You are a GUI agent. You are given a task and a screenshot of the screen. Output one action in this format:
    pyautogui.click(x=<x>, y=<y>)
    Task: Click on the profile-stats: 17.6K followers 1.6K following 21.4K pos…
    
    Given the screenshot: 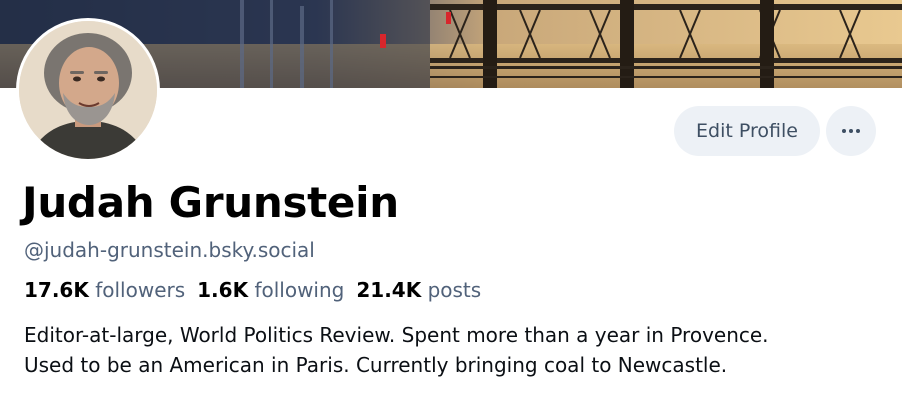 What is the action you would take?
    pyautogui.click(x=252, y=290)
    